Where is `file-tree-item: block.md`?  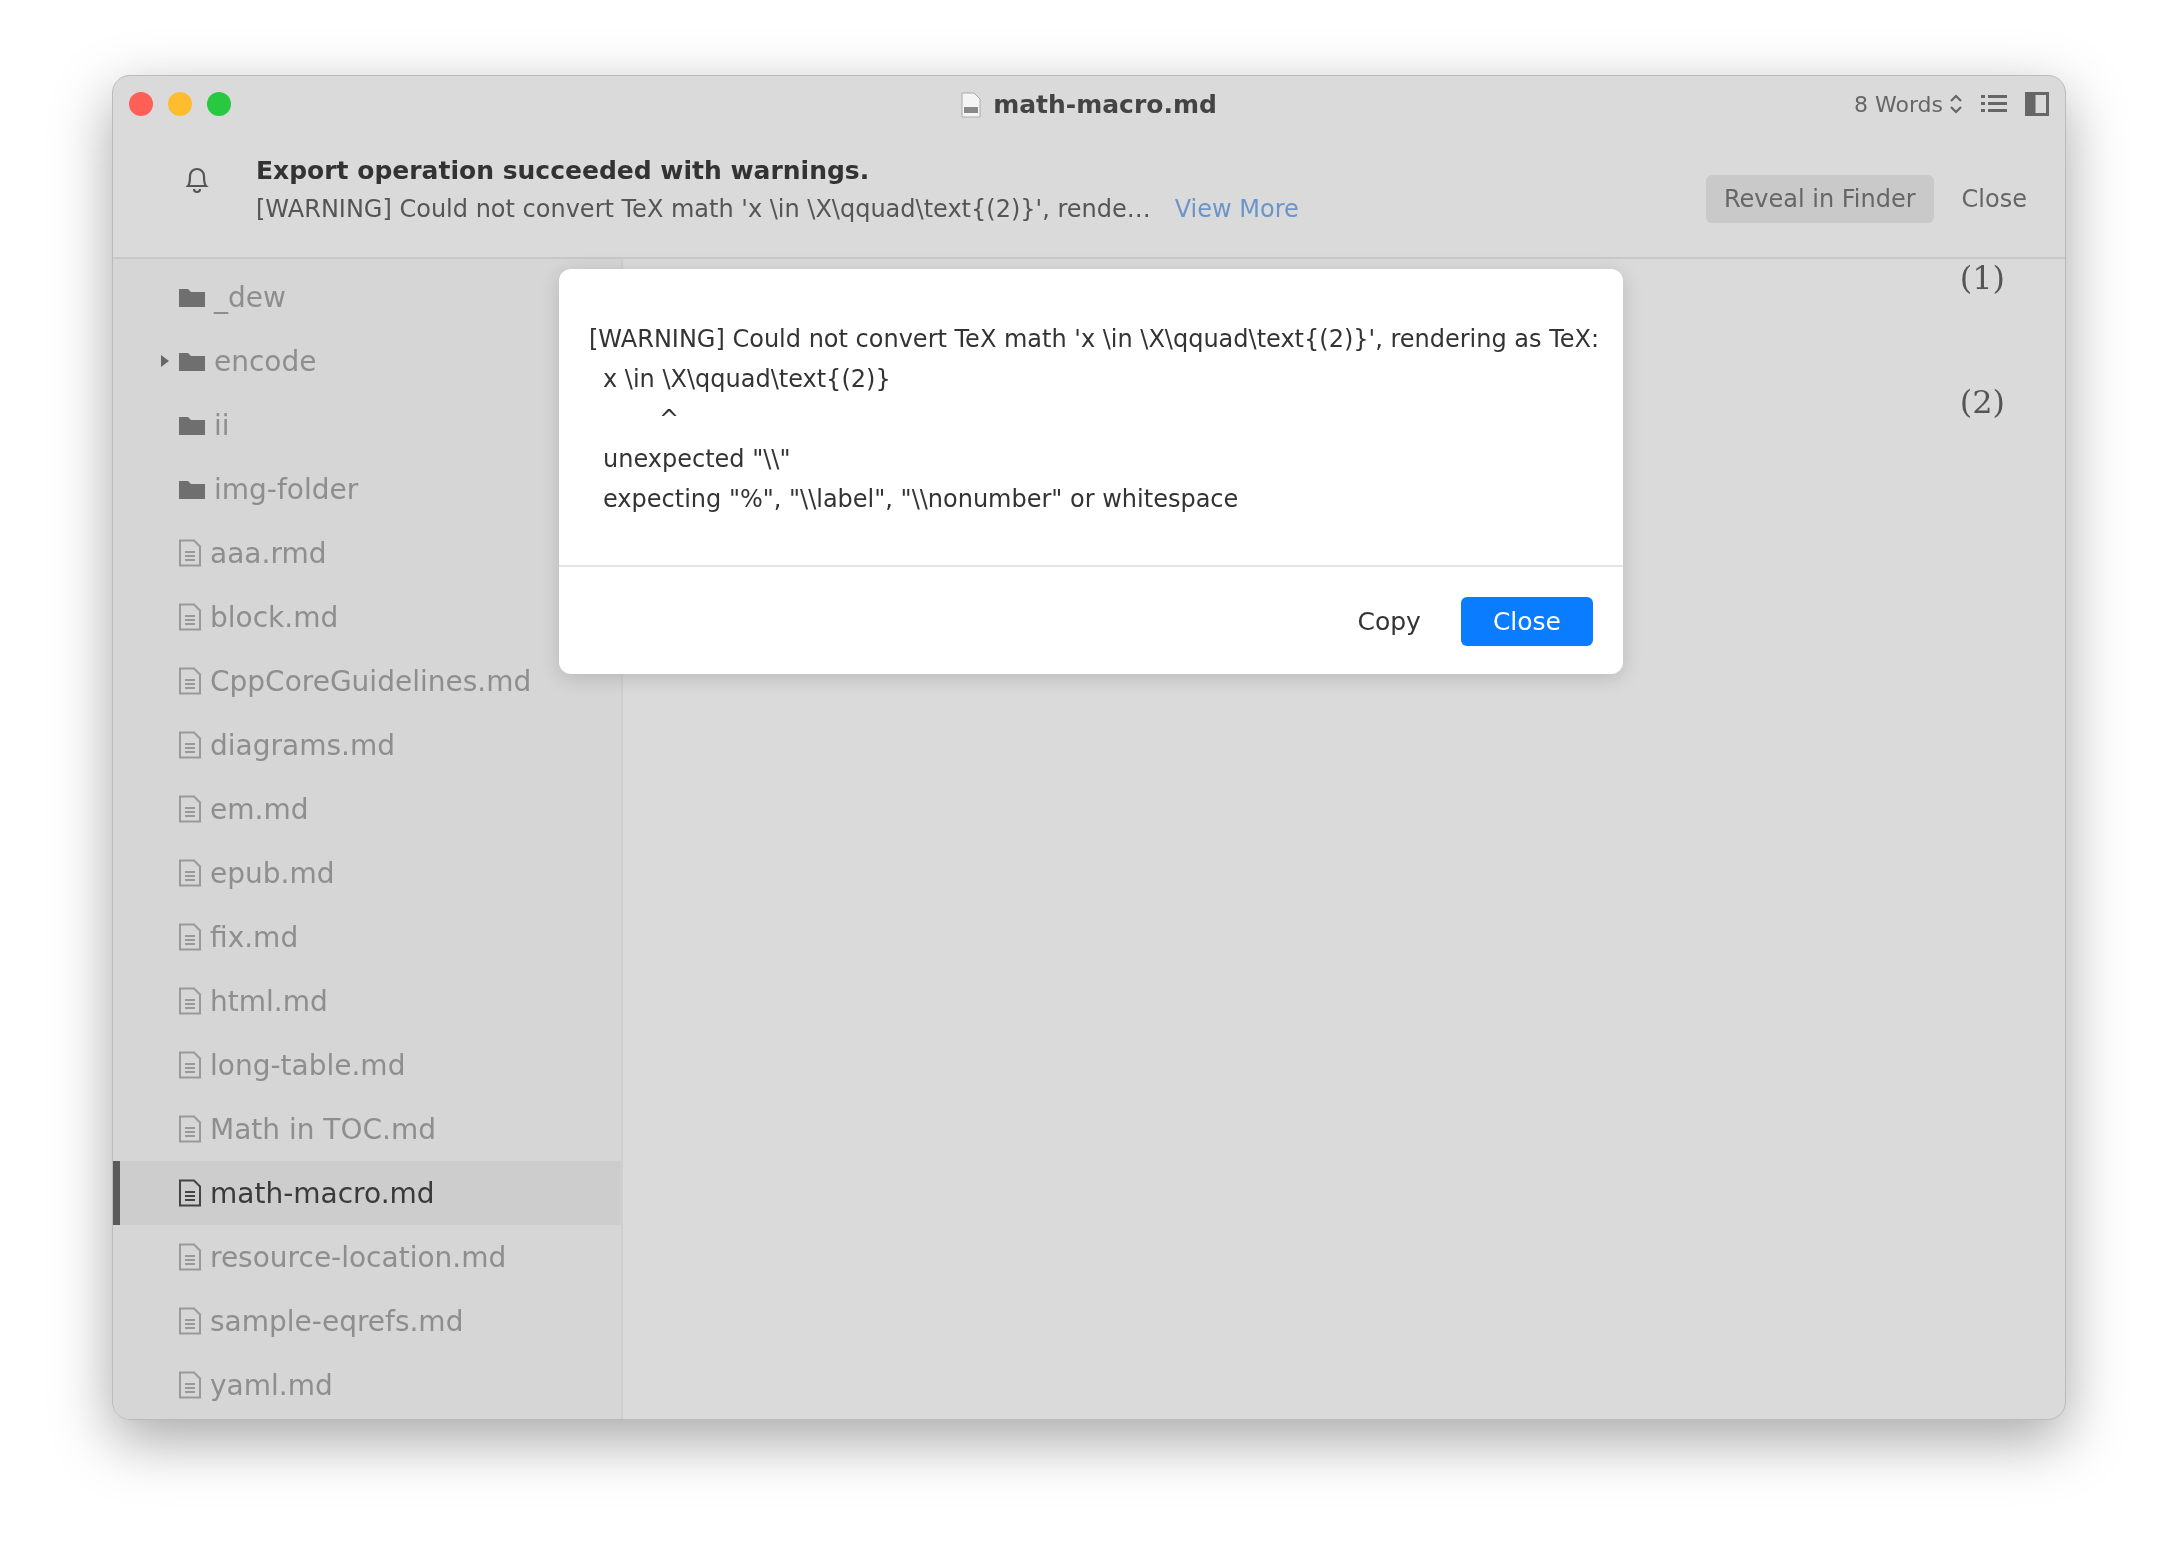 file-tree-item: block.md is located at coordinates (367, 617).